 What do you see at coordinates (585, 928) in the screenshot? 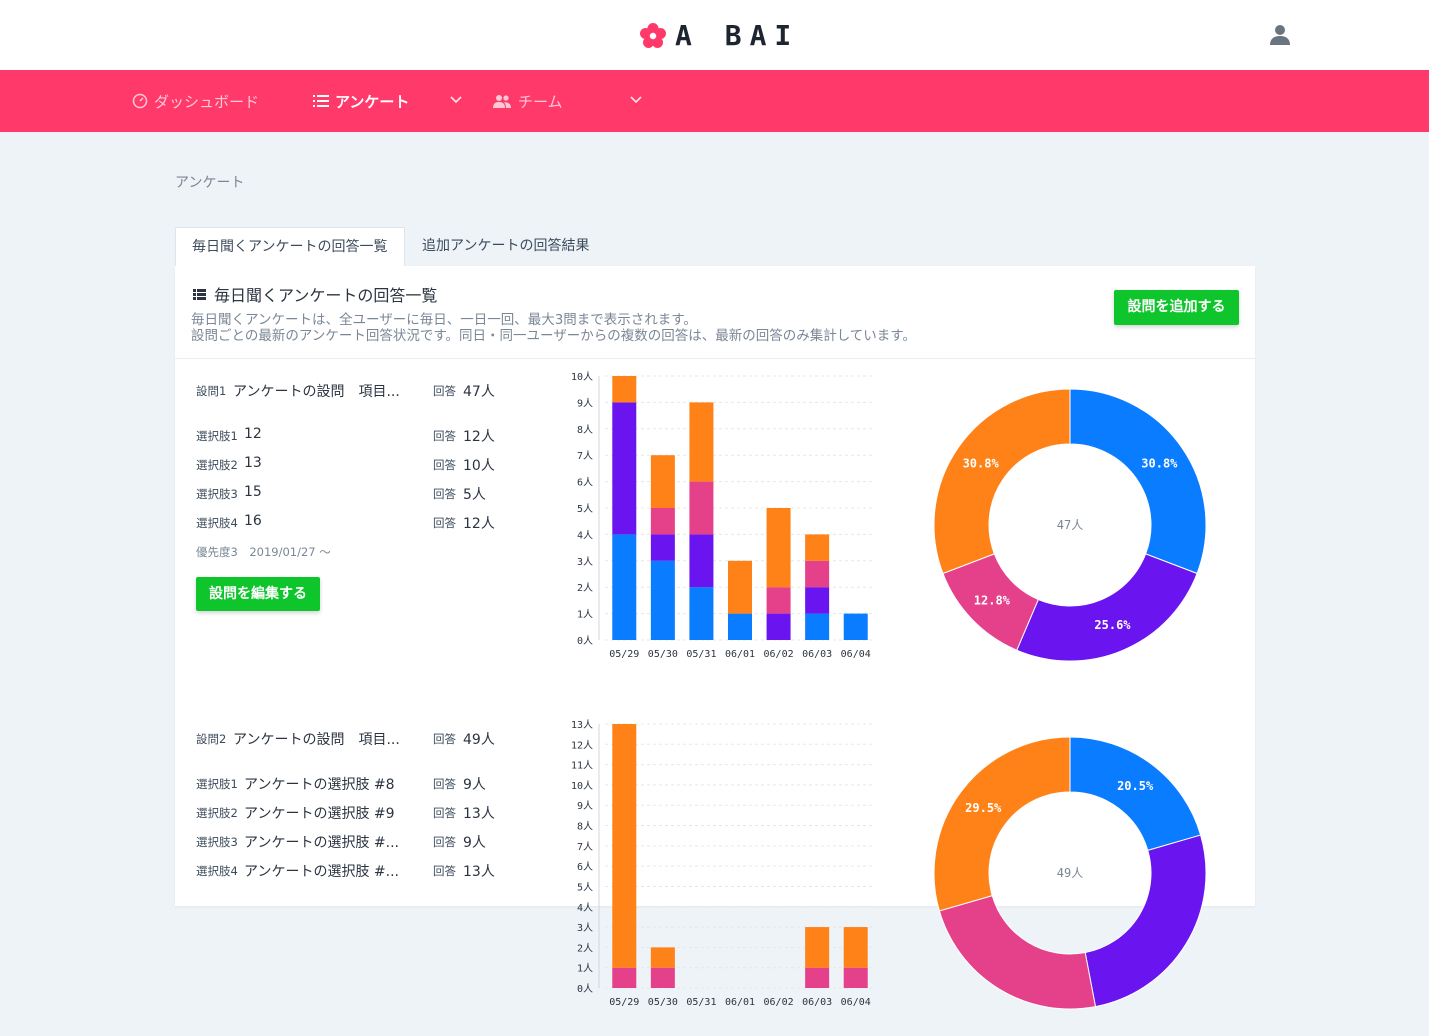
I see `y-tick-label: 3人` at bounding box center [585, 928].